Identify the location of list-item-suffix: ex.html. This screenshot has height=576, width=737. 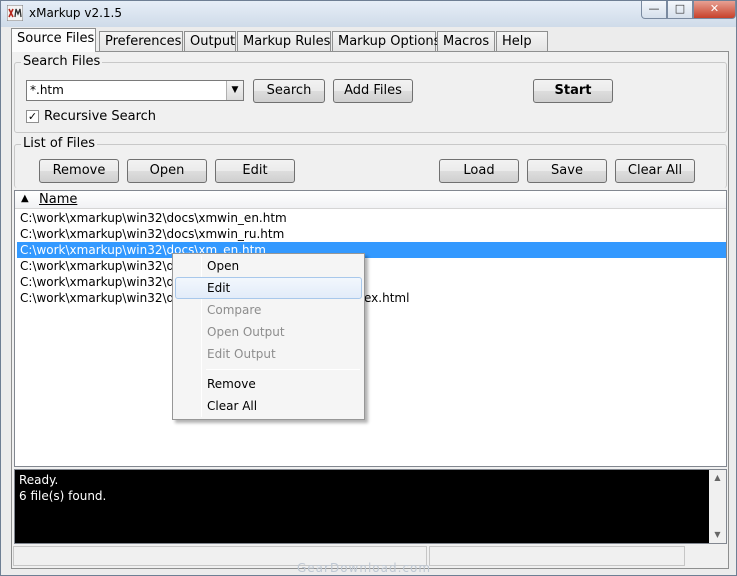
(387, 298).